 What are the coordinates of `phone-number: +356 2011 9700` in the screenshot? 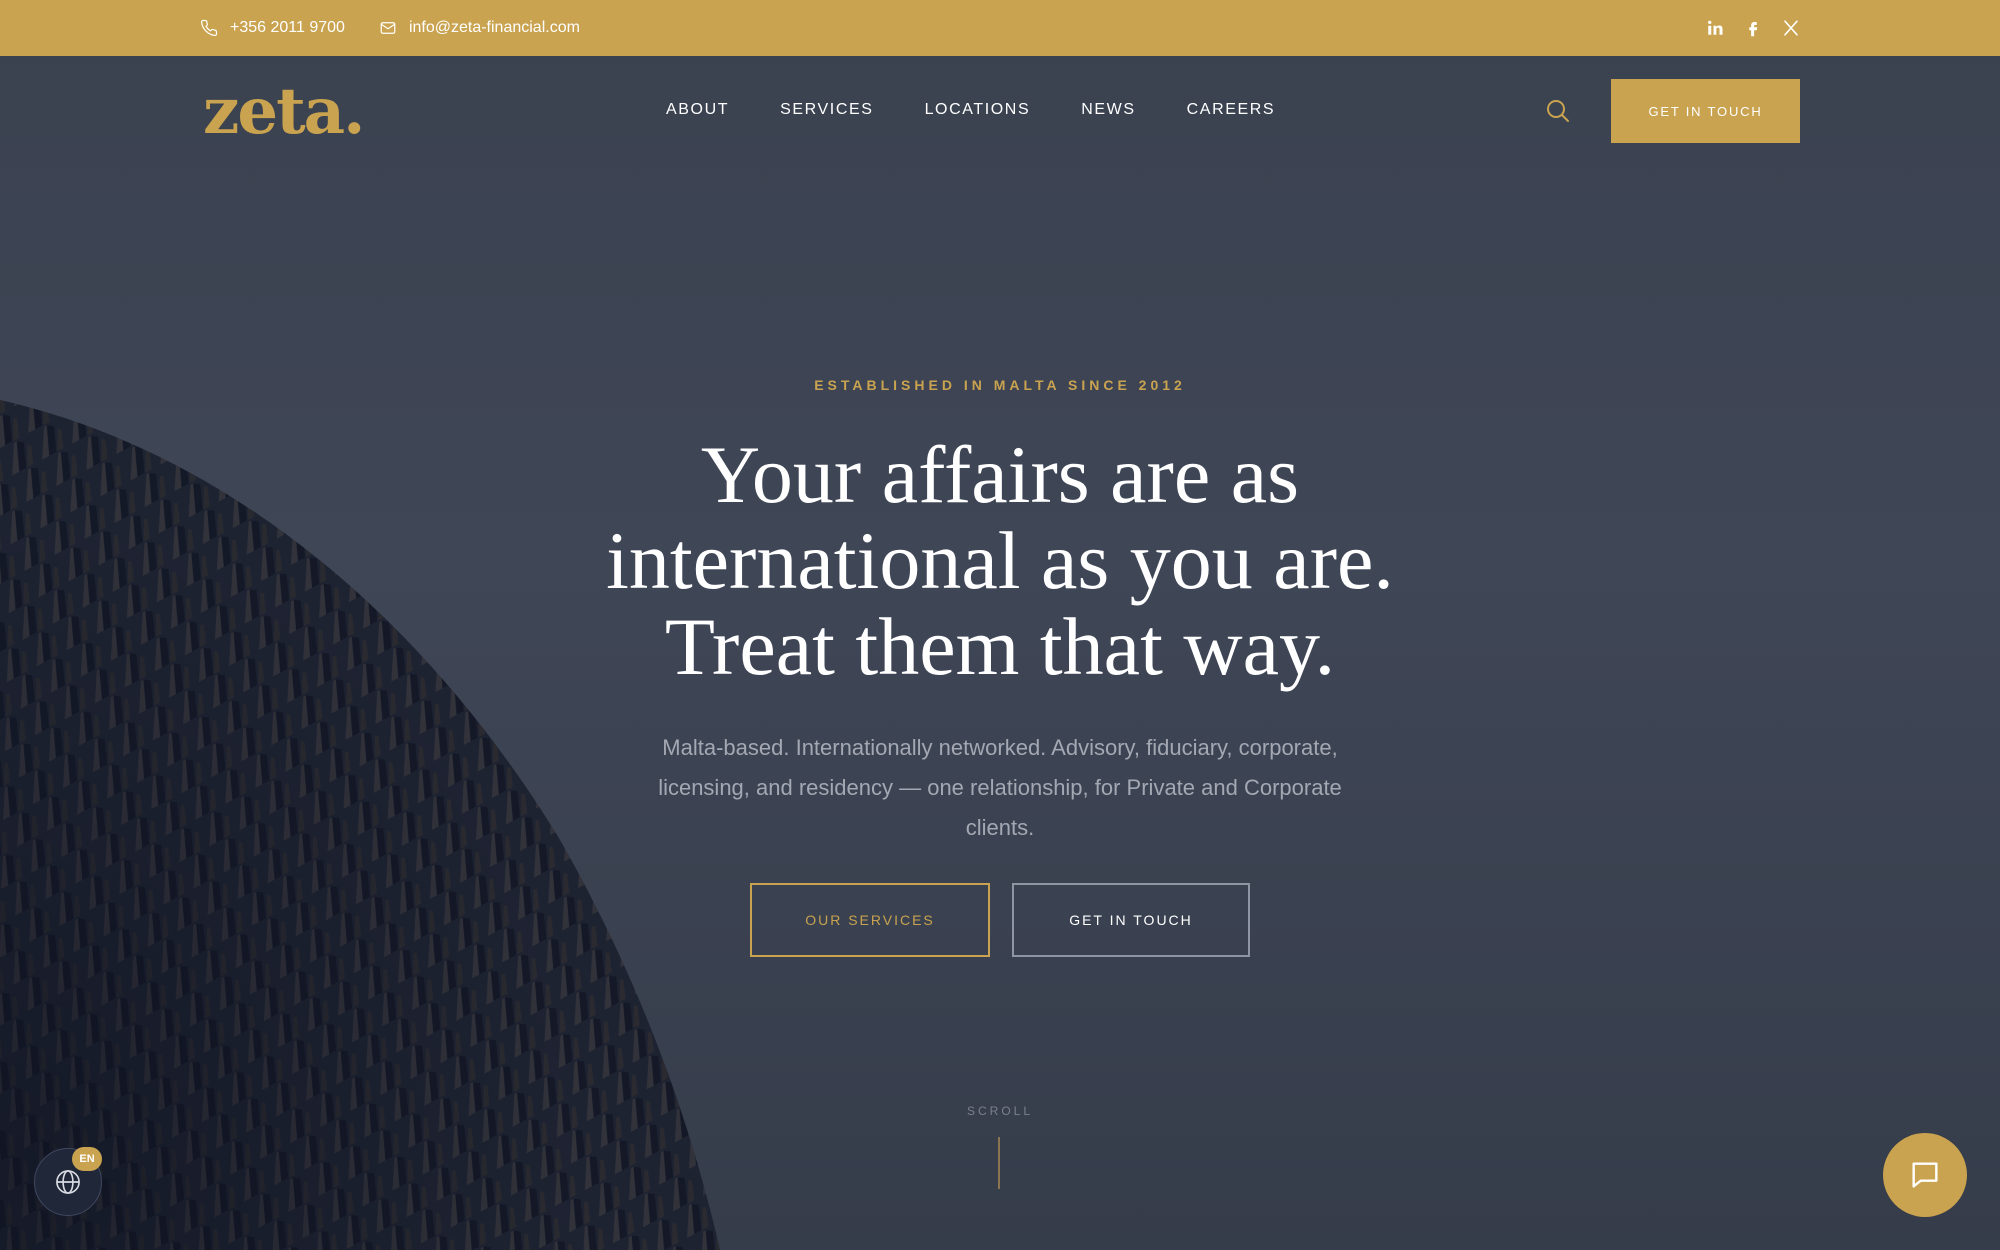 It's located at (287, 27).